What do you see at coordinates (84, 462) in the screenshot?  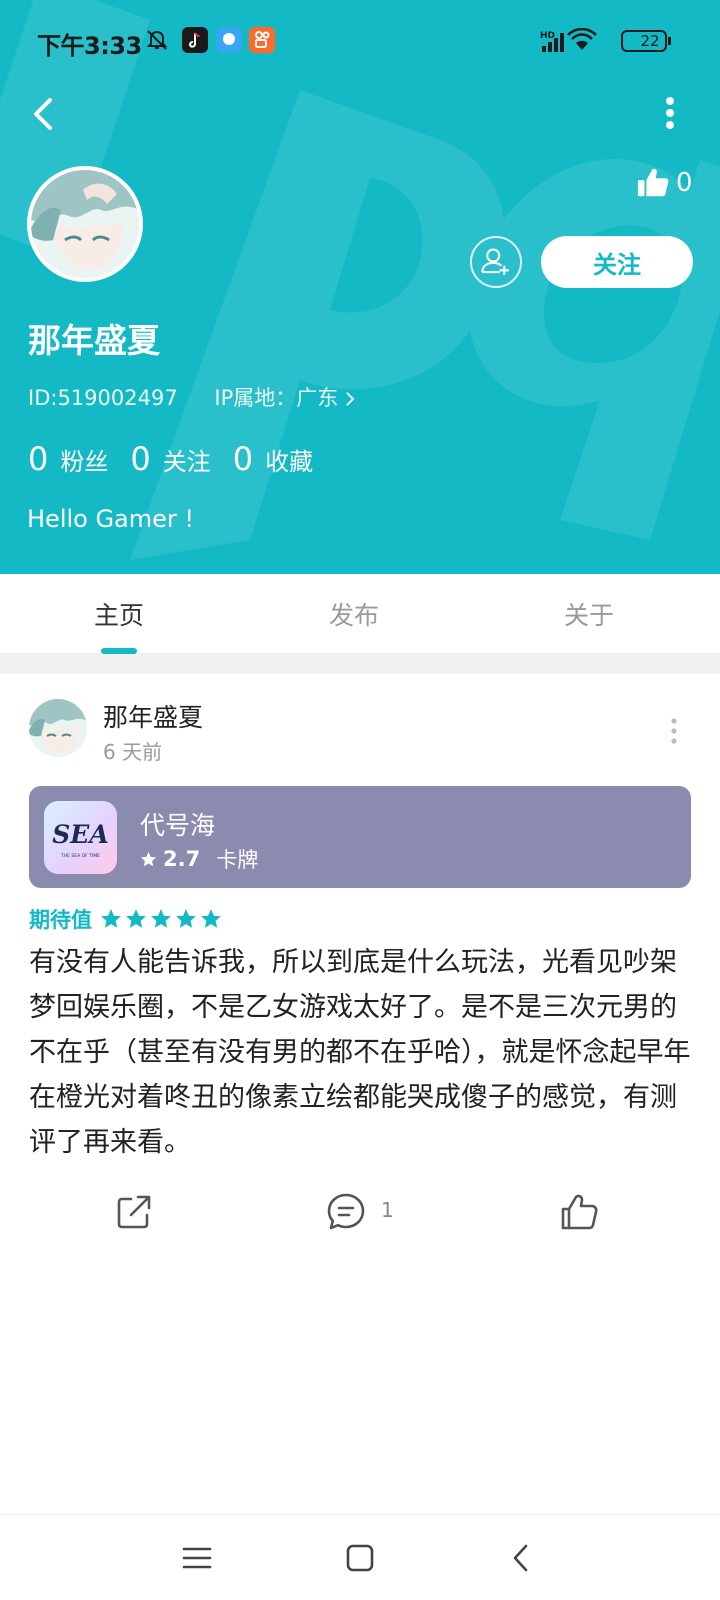 I see `stat-fans-label: 粉丝` at bounding box center [84, 462].